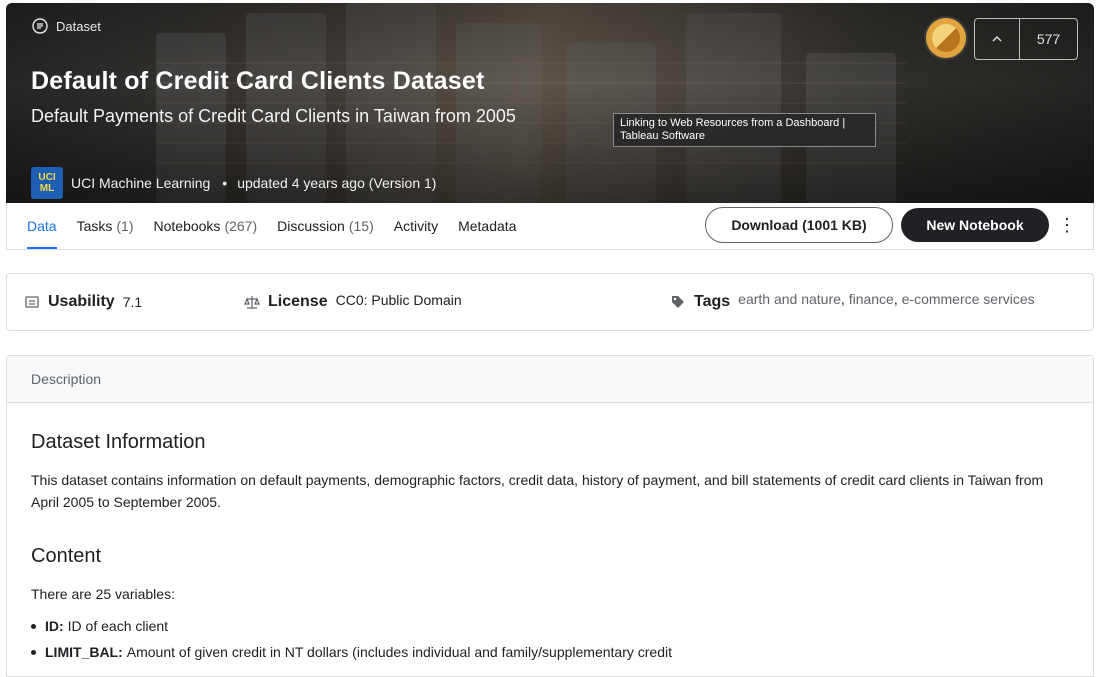 The width and height of the screenshot is (1096, 677). I want to click on owner-name-link: UCI Machine Learning, so click(140, 183).